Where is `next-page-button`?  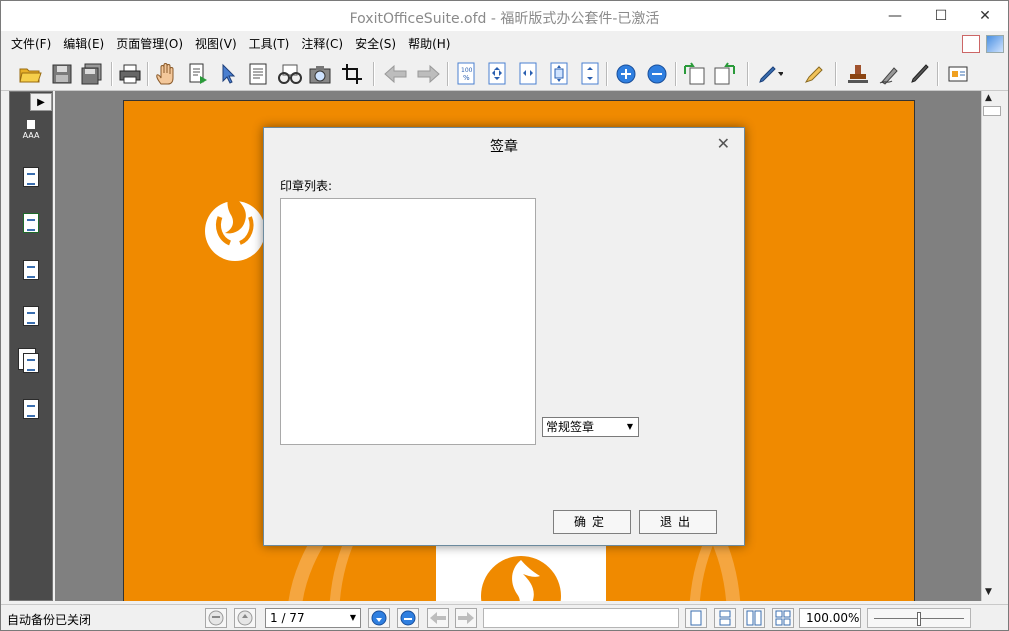
next-page-button is located at coordinates (379, 618).